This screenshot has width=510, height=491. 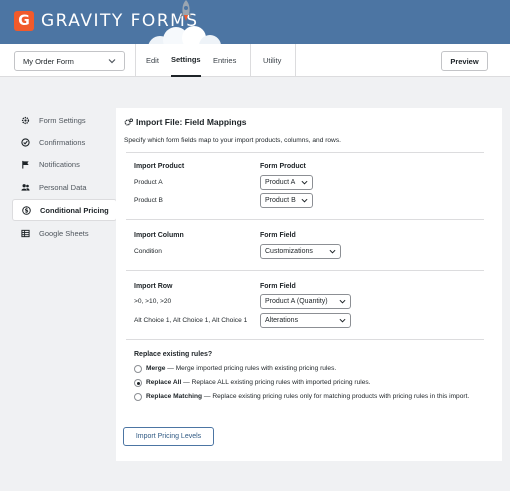 I want to click on dollar-circle-icon: $, so click(x=26, y=210).